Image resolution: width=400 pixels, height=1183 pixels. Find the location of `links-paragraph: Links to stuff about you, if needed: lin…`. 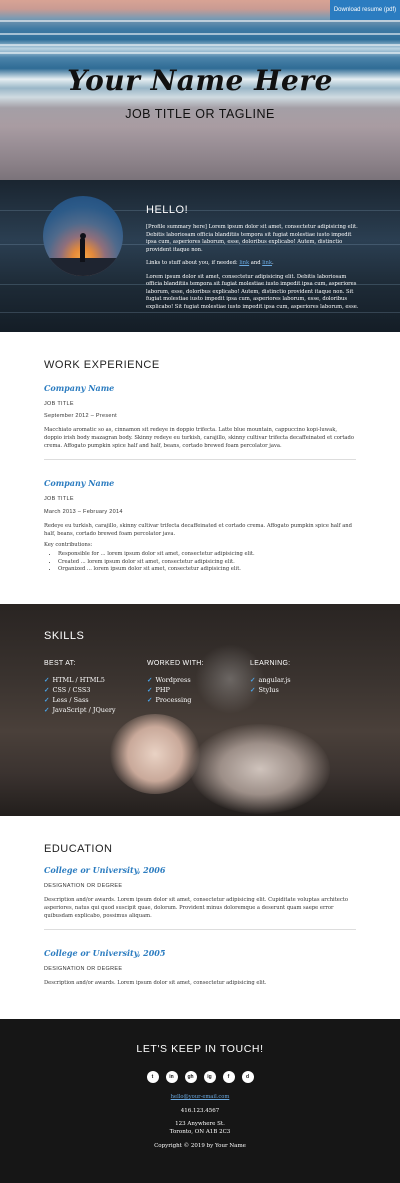

links-paragraph: Links to stuff about you, if needed: lin… is located at coordinates (253, 264).